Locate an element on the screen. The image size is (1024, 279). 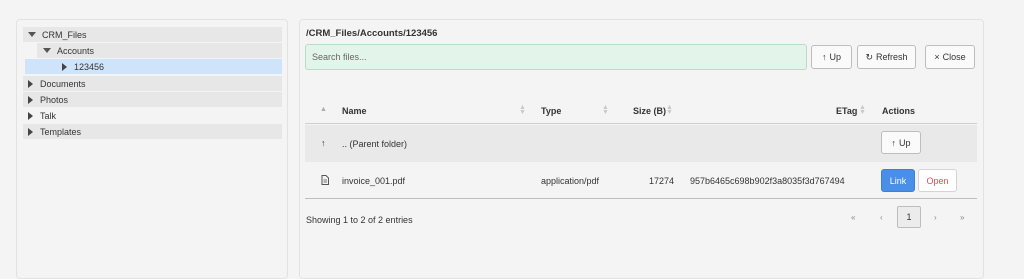
tree-item-label: Talk is located at coordinates (48, 115).